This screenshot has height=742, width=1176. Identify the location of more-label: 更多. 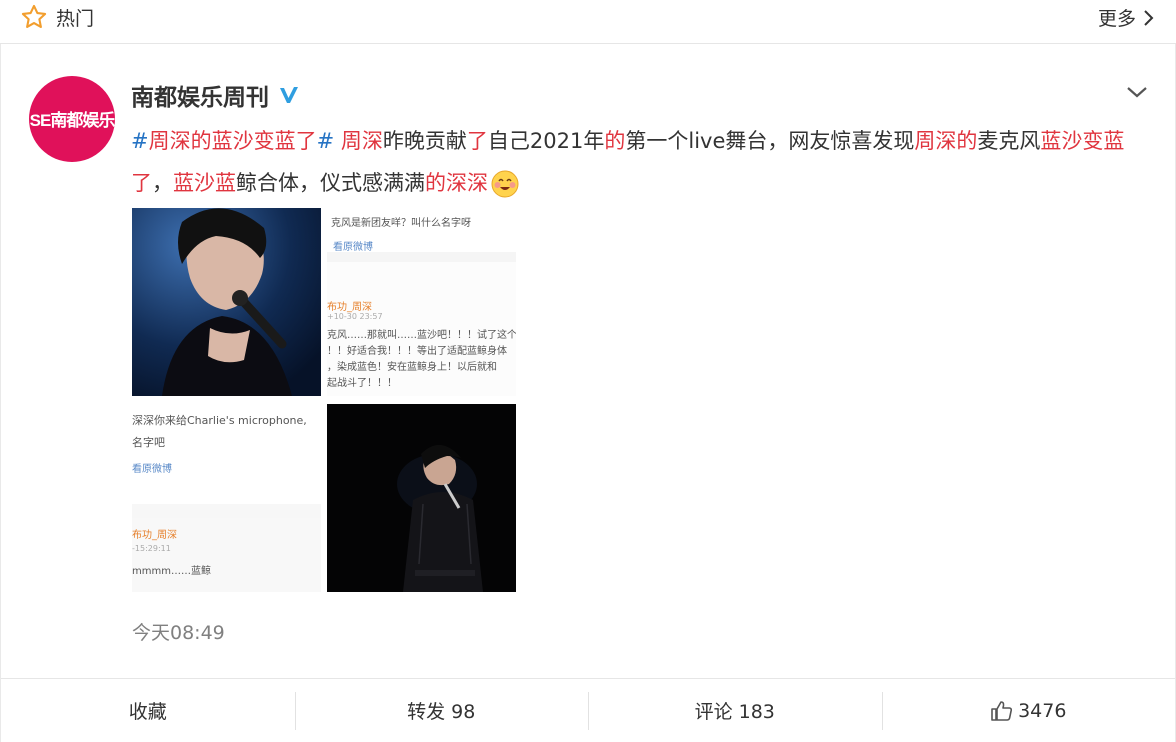
(1116, 19).